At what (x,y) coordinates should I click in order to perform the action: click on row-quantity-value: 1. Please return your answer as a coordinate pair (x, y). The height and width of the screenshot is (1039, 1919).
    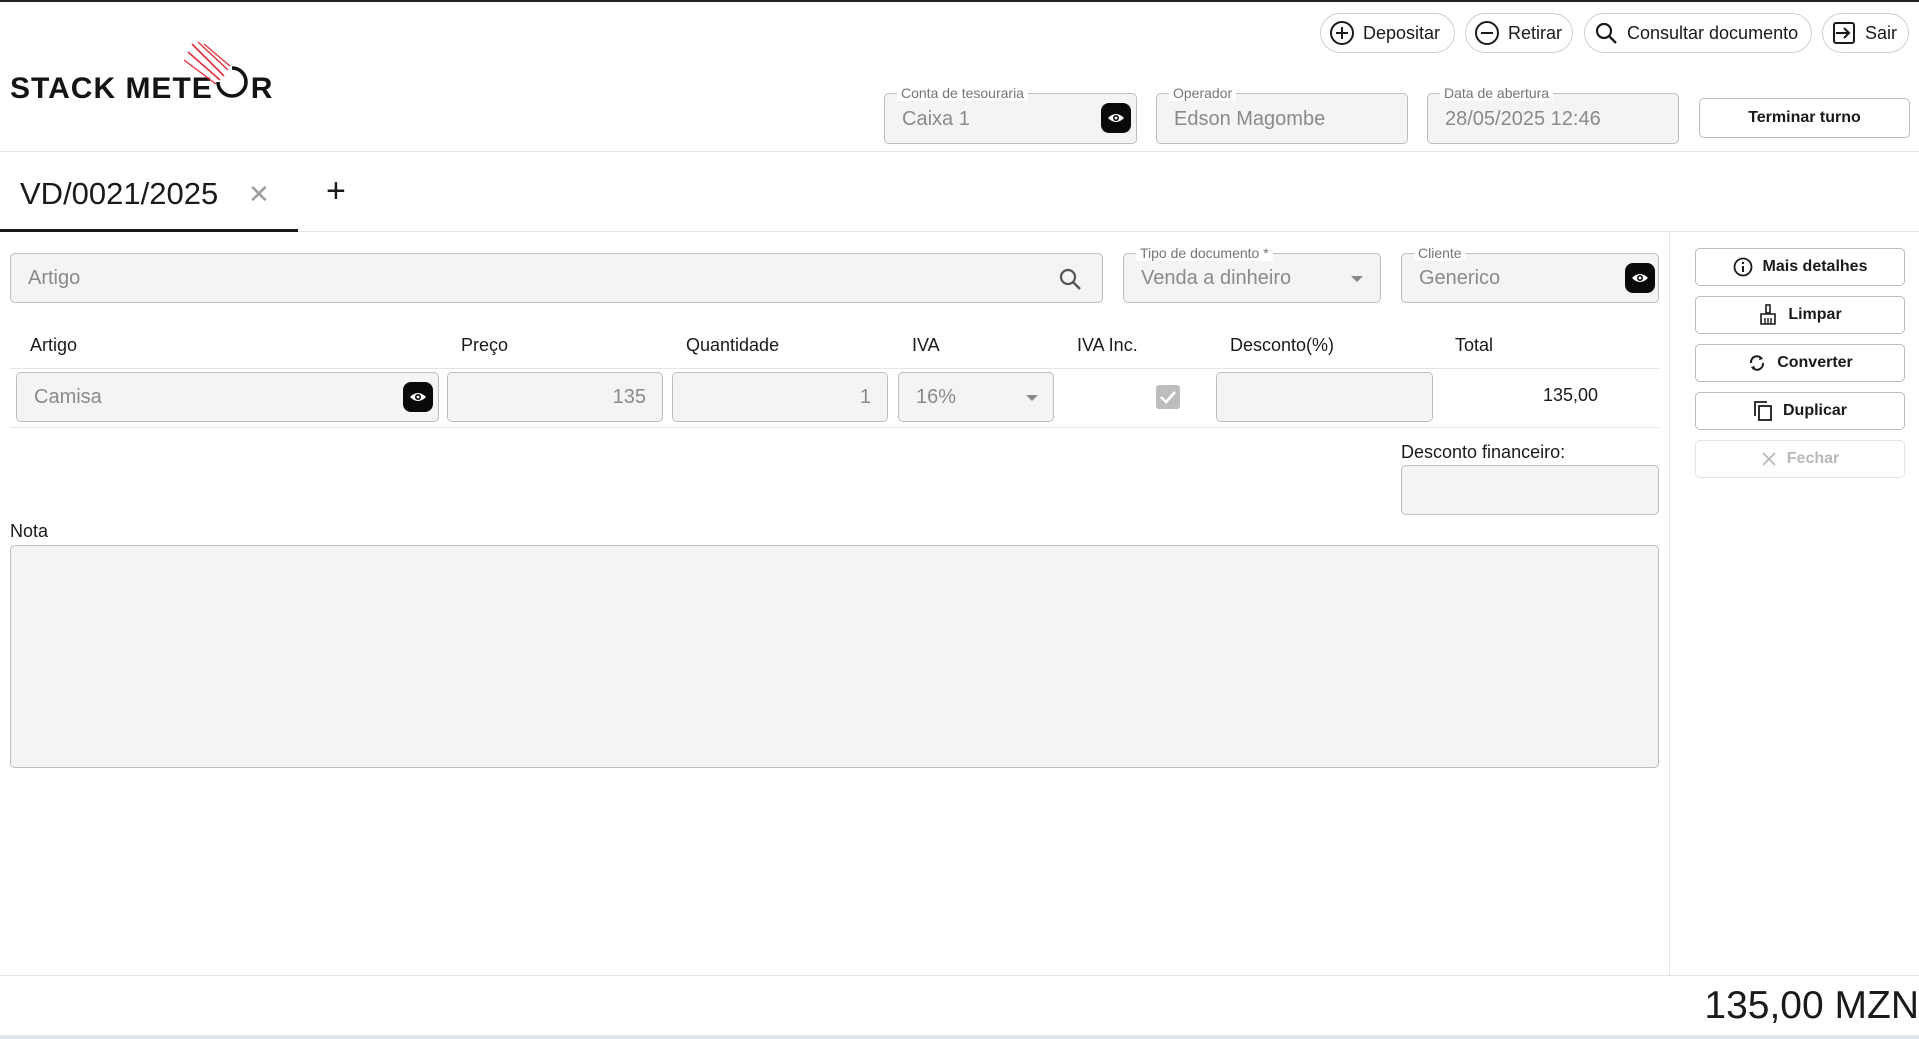
    Looking at the image, I should click on (865, 397).